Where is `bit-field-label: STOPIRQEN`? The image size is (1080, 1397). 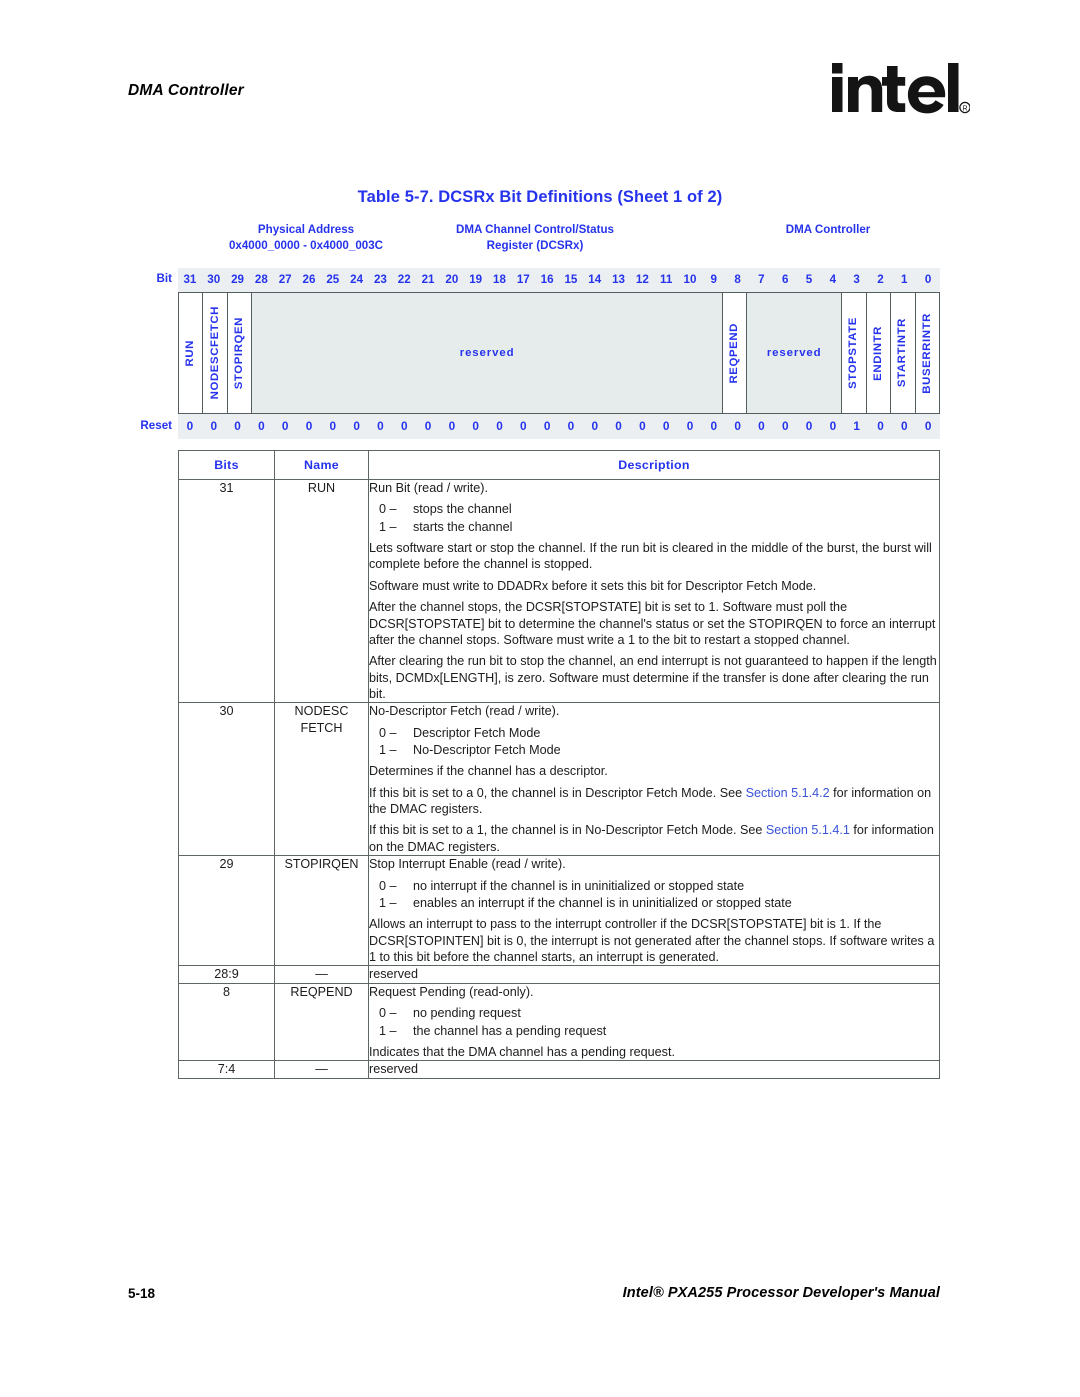
bit-field-label: STOPIRQEN is located at coordinates (238, 353).